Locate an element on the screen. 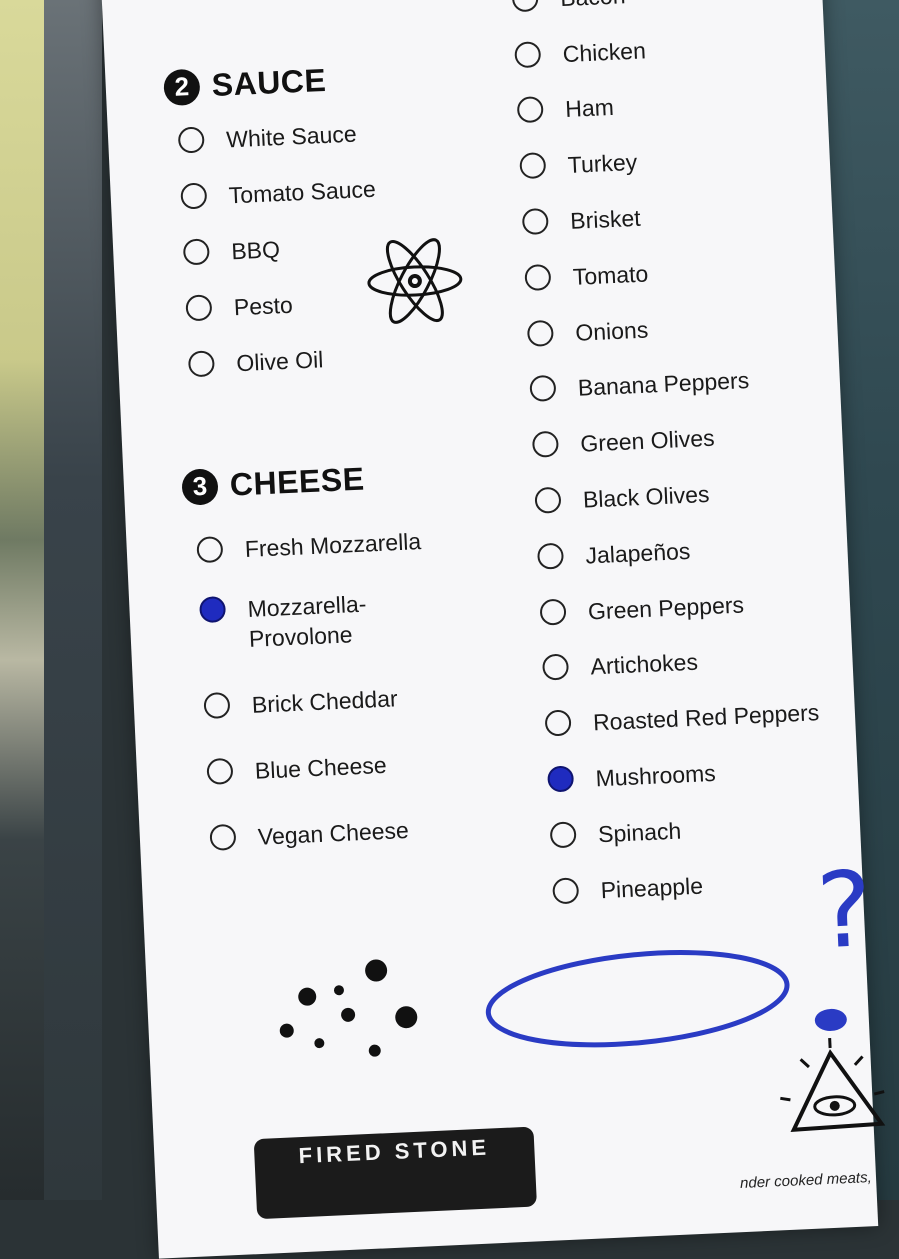 The width and height of the screenshot is (899, 1259). dots-icon is located at coordinates (353, 1009).